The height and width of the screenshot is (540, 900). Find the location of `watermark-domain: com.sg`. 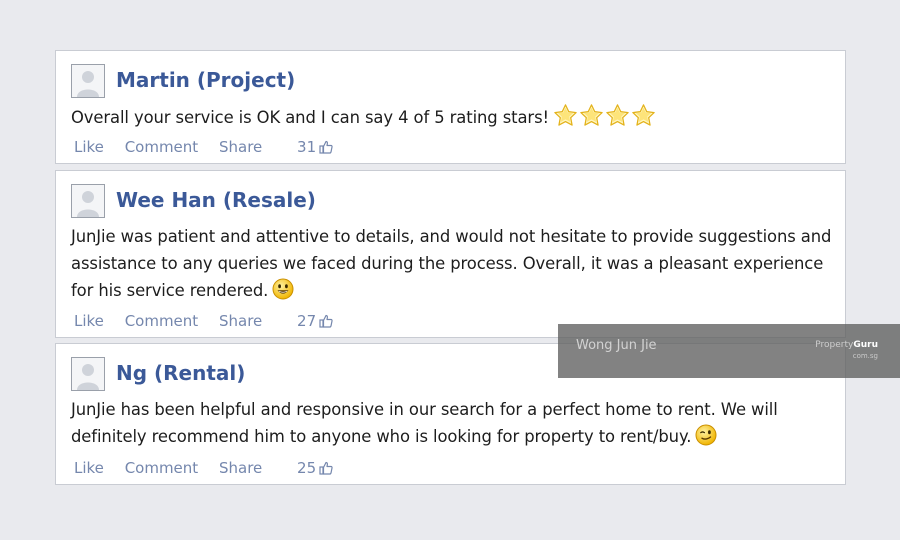

watermark-domain: com.sg is located at coordinates (865, 356).